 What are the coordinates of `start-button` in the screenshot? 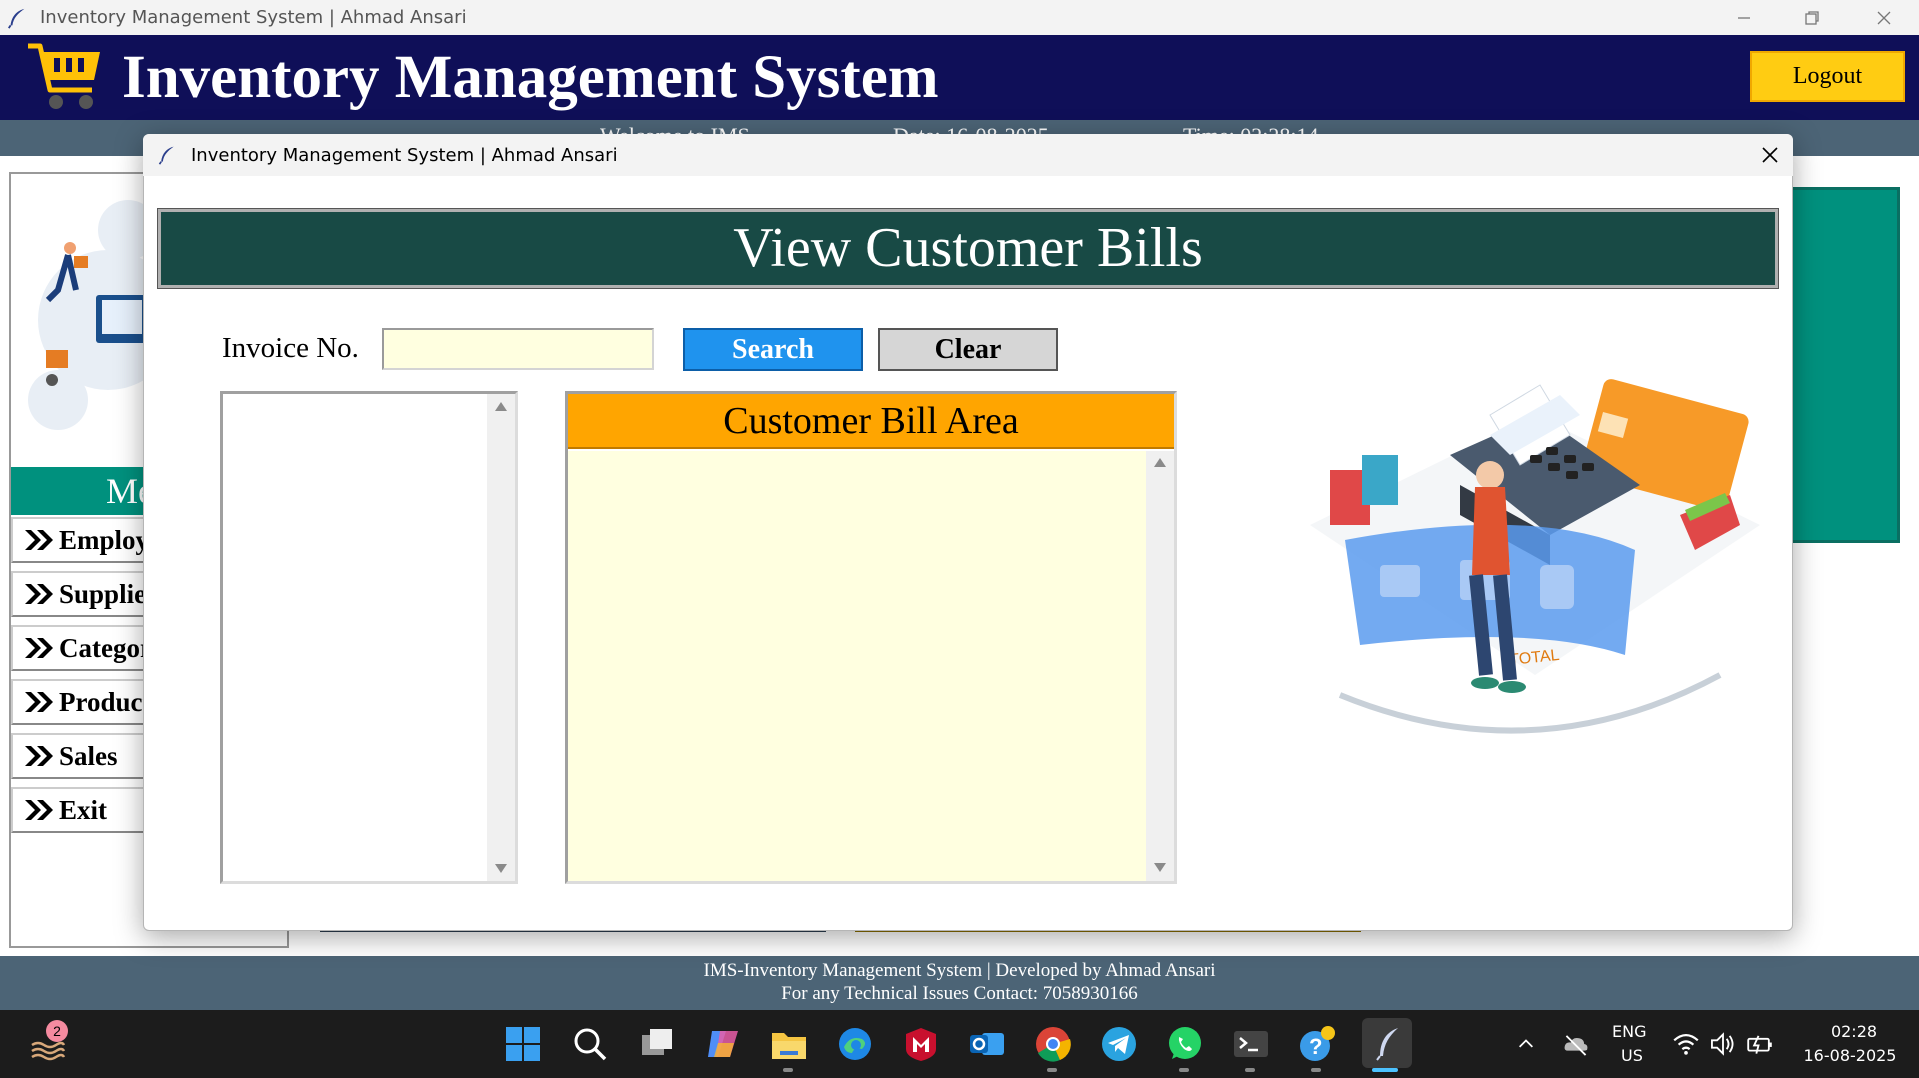 It's located at (523, 1044).